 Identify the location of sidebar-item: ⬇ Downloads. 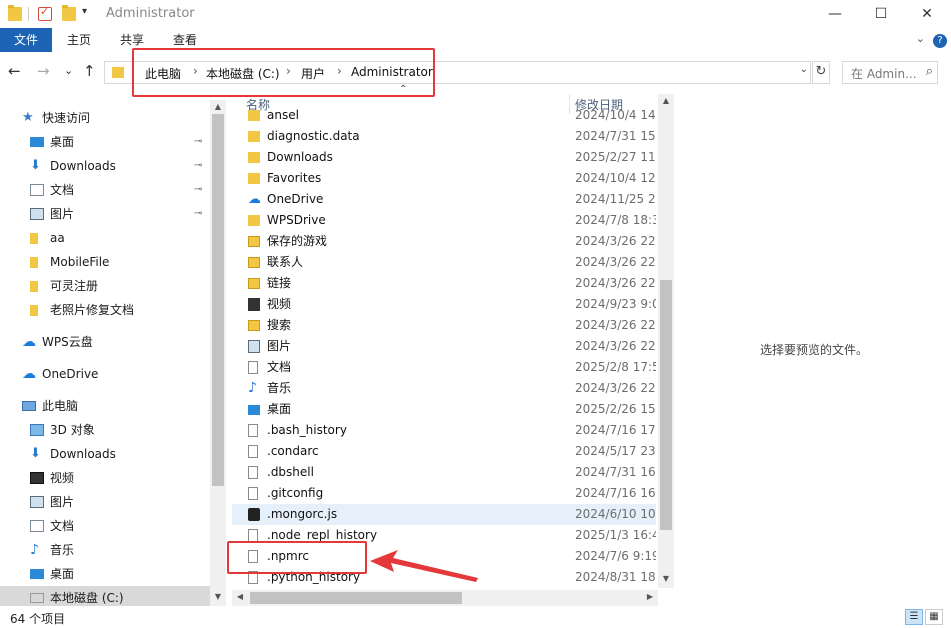
(105, 454).